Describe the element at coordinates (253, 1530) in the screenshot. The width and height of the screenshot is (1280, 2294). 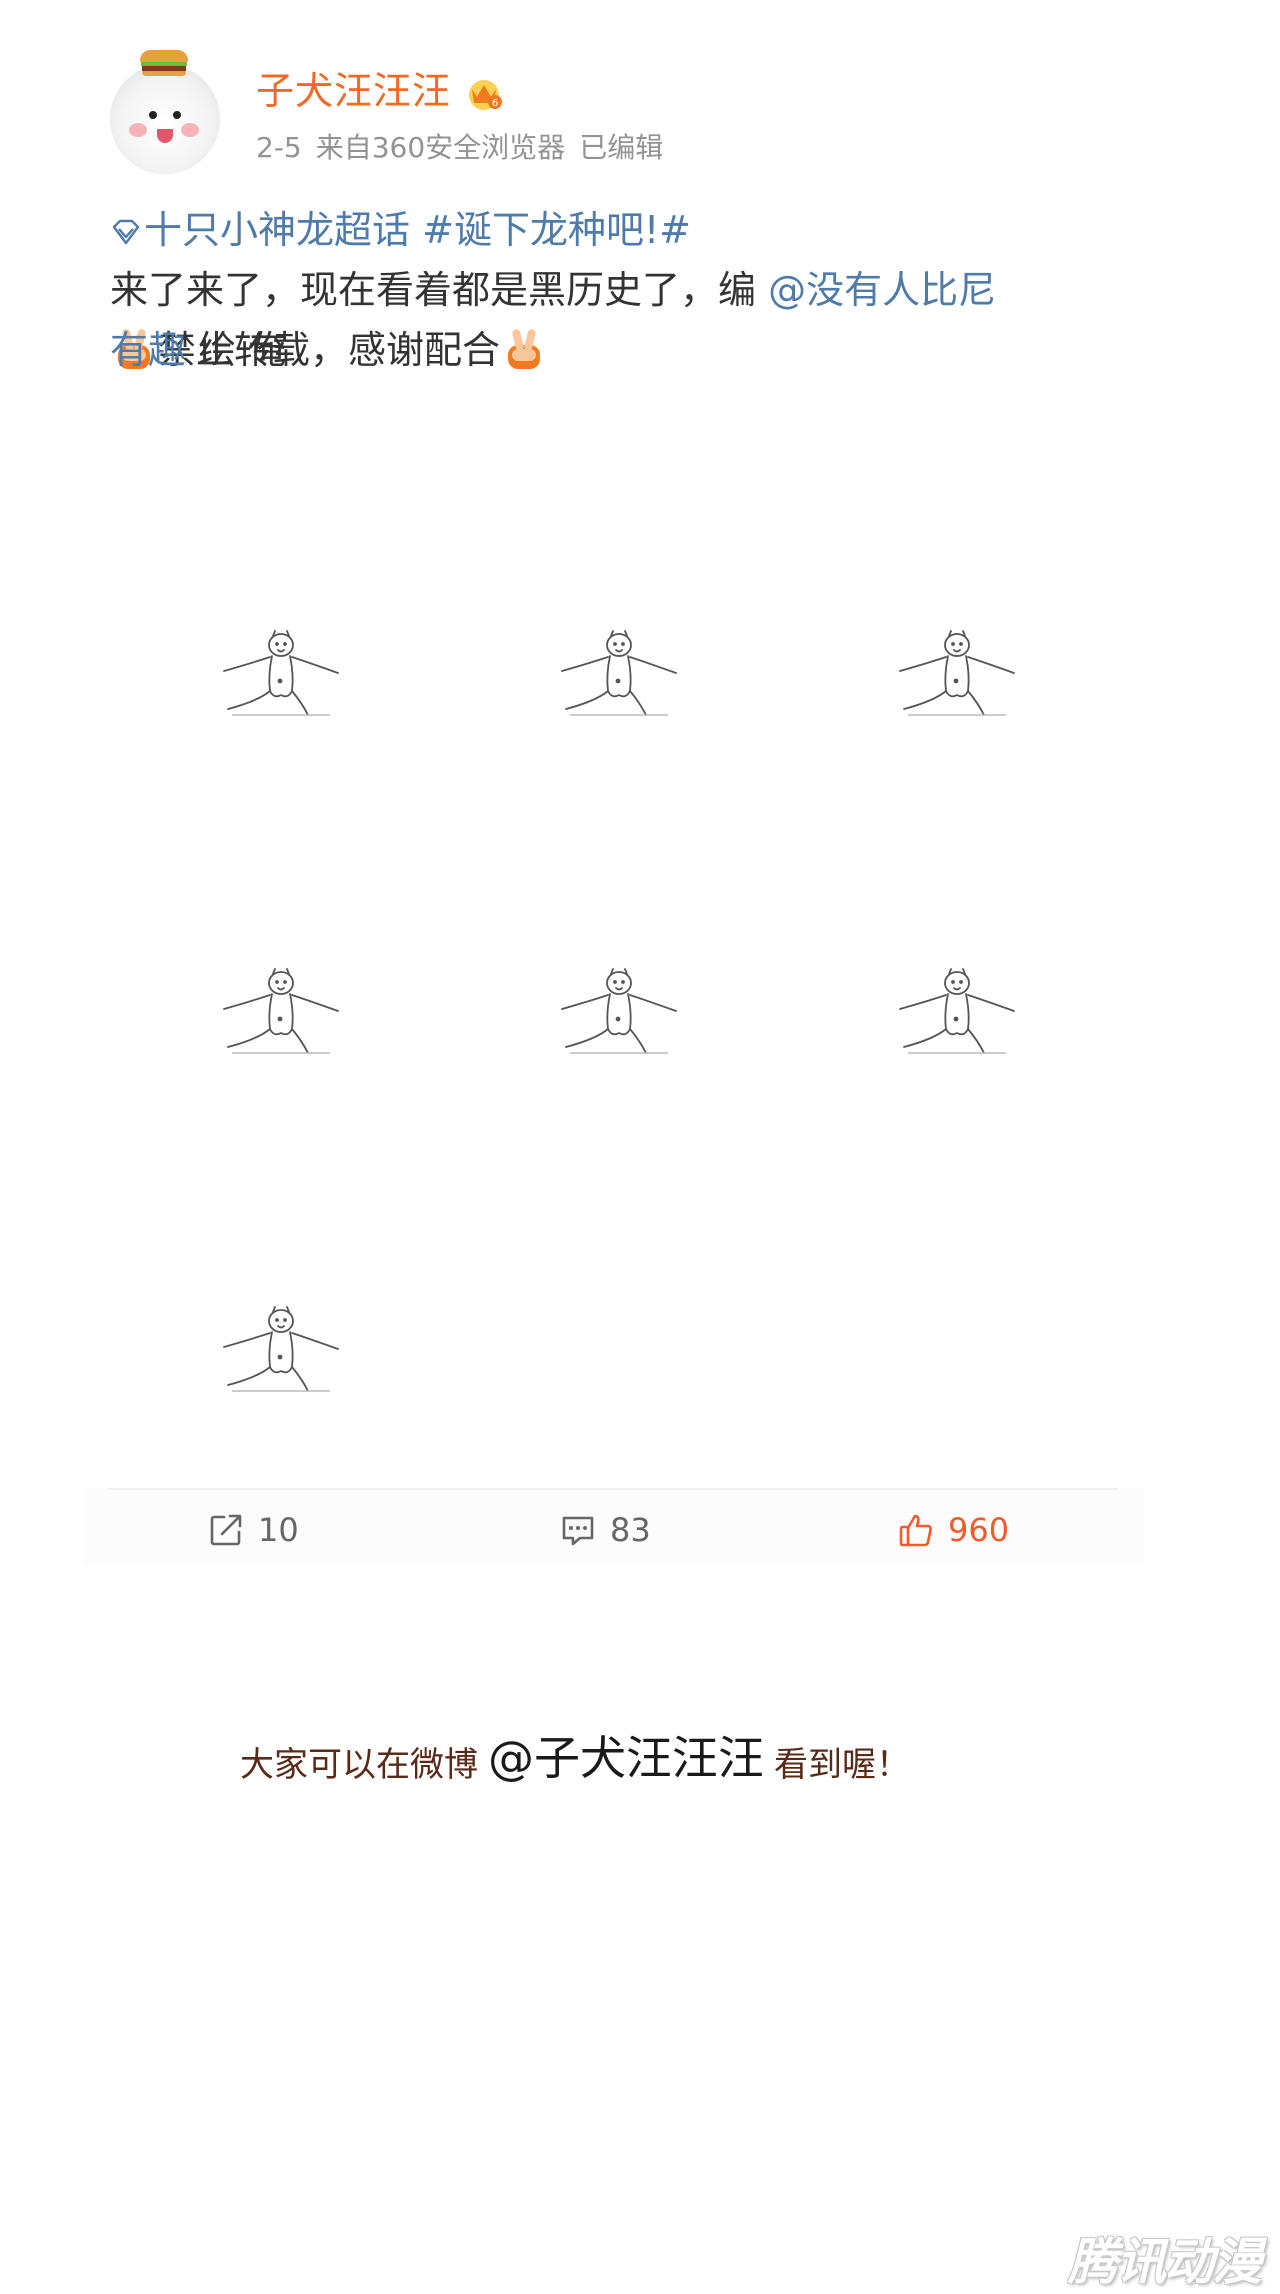
I see `repost-button: 10` at that location.